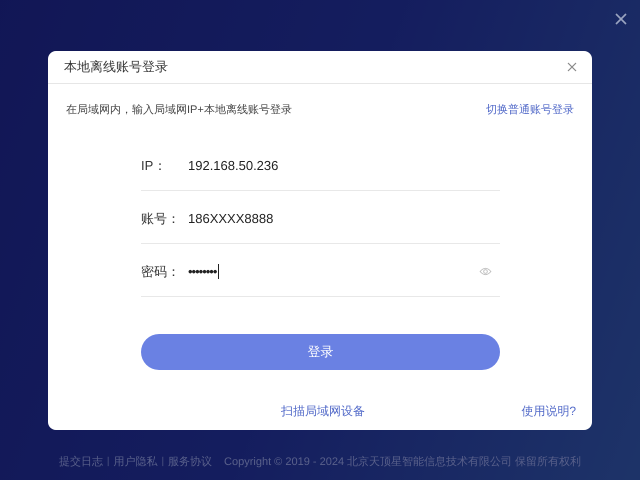 This screenshot has width=640, height=480. Describe the element at coordinates (485, 271) in the screenshot. I see `eye-icon` at that location.